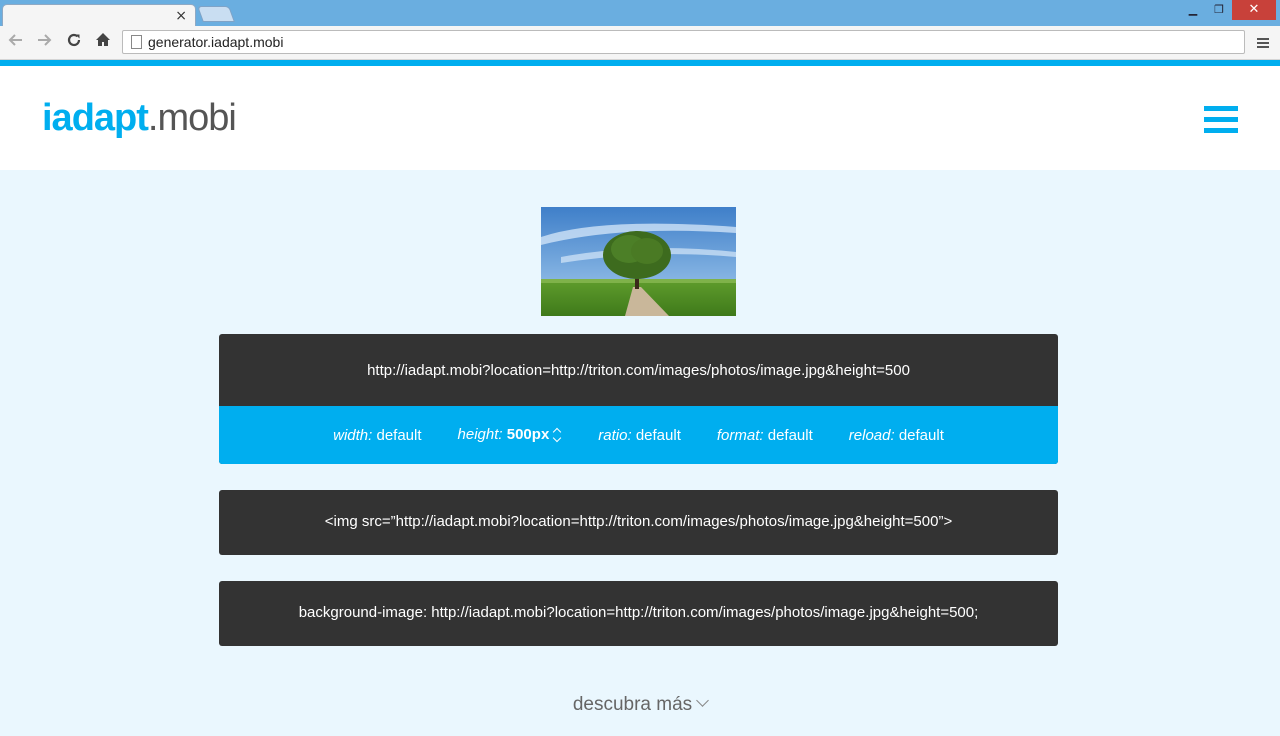 The image size is (1280, 736). Describe the element at coordinates (215, 42) in the screenshot. I see `address-bar-url: generator.iadapt.mobi` at that location.